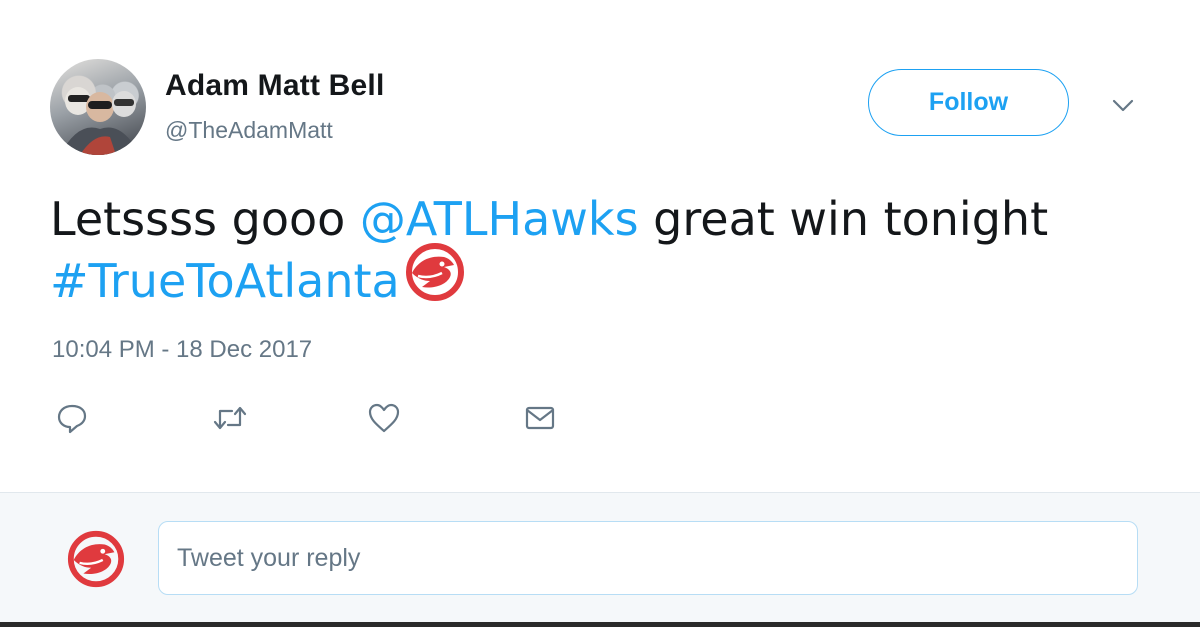  I want to click on bottom-divider, so click(600, 624).